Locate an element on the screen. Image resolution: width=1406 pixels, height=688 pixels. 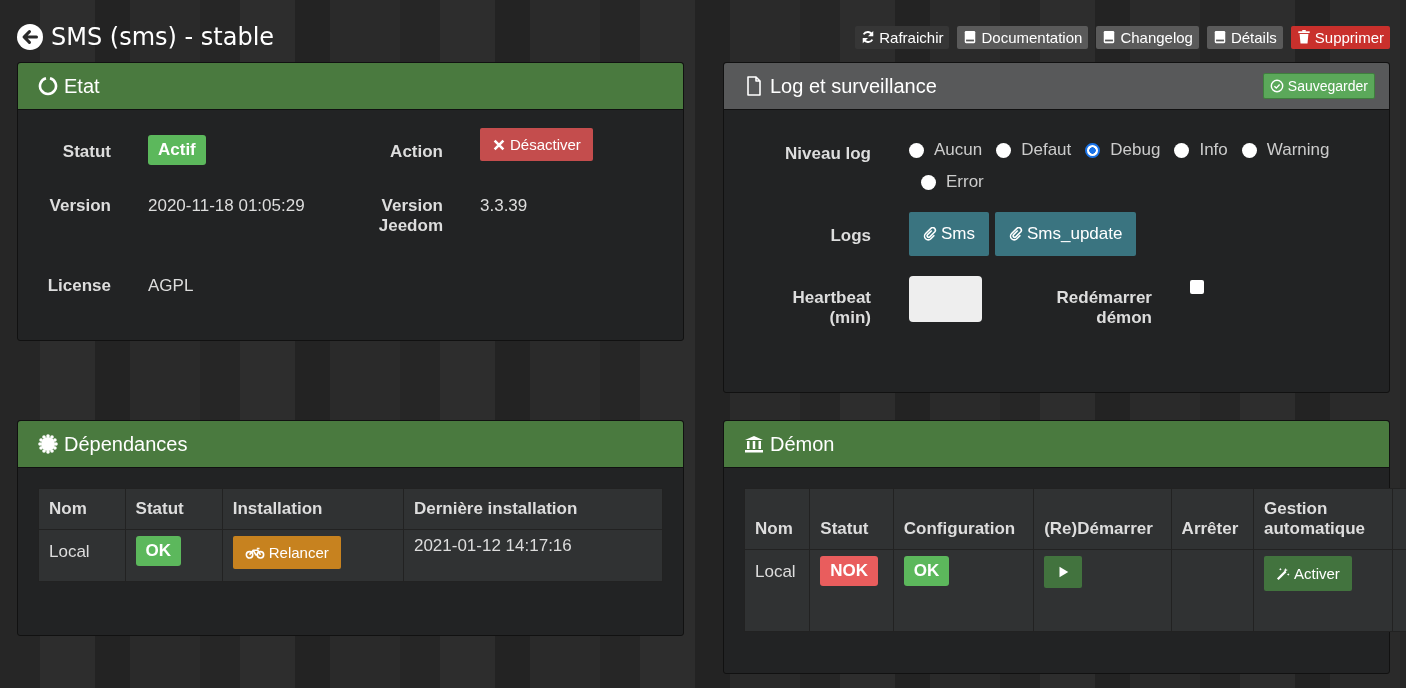
heartbeat-input is located at coordinates (945, 299).